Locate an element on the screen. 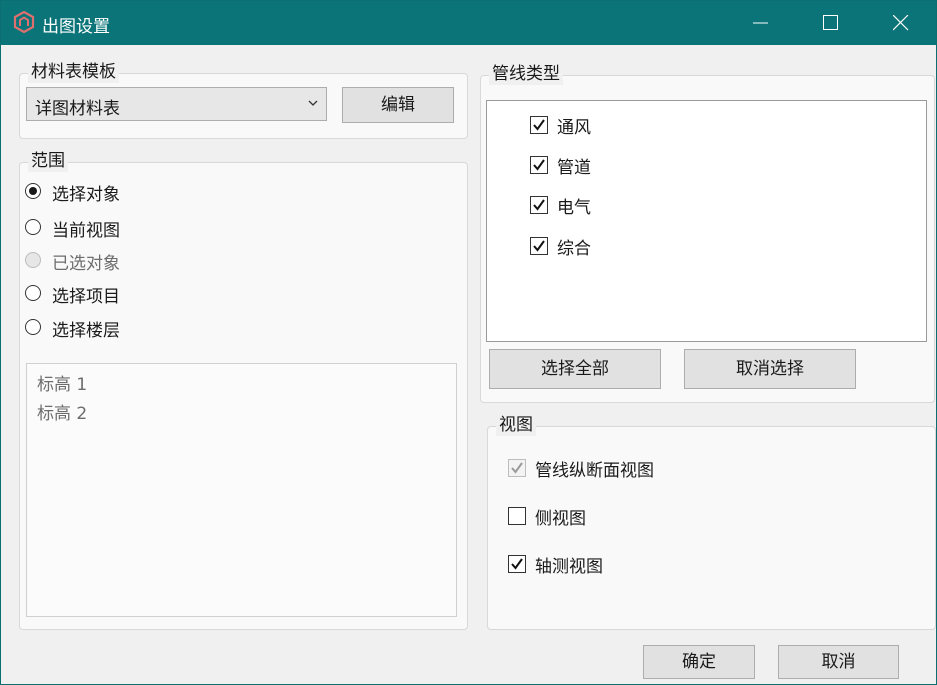  radio-label: 选择项目 is located at coordinates (86, 297).